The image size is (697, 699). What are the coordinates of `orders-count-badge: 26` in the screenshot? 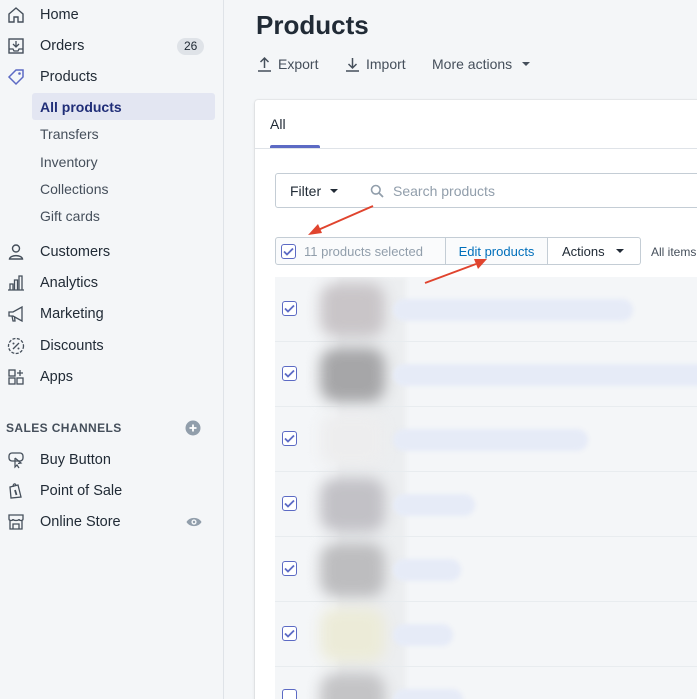 It's located at (191, 46).